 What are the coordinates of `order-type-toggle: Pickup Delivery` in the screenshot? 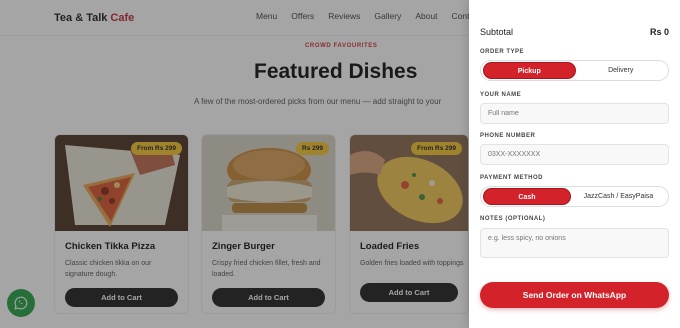 It's located at (574, 70).